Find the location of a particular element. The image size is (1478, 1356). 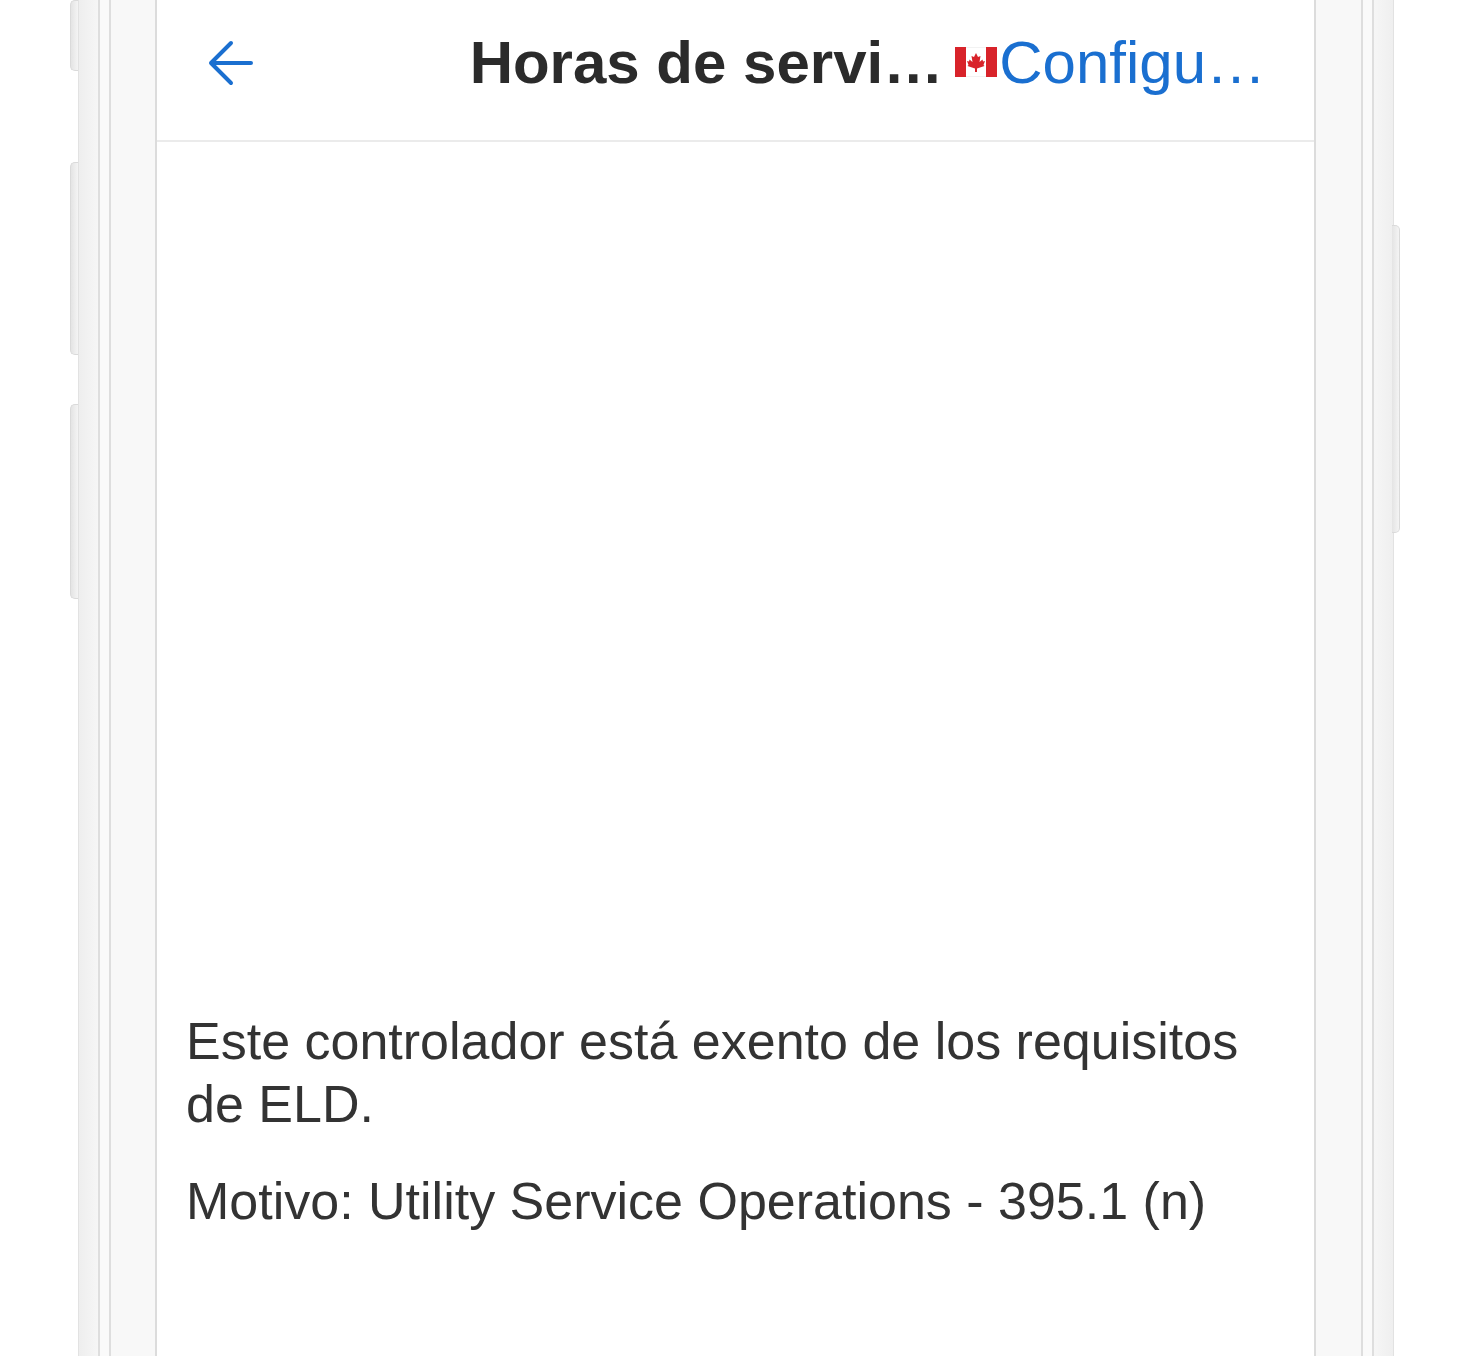

body-text: Motivo: Utility Service Operations - 395.1 (n) is located at coordinates (697, 1201).